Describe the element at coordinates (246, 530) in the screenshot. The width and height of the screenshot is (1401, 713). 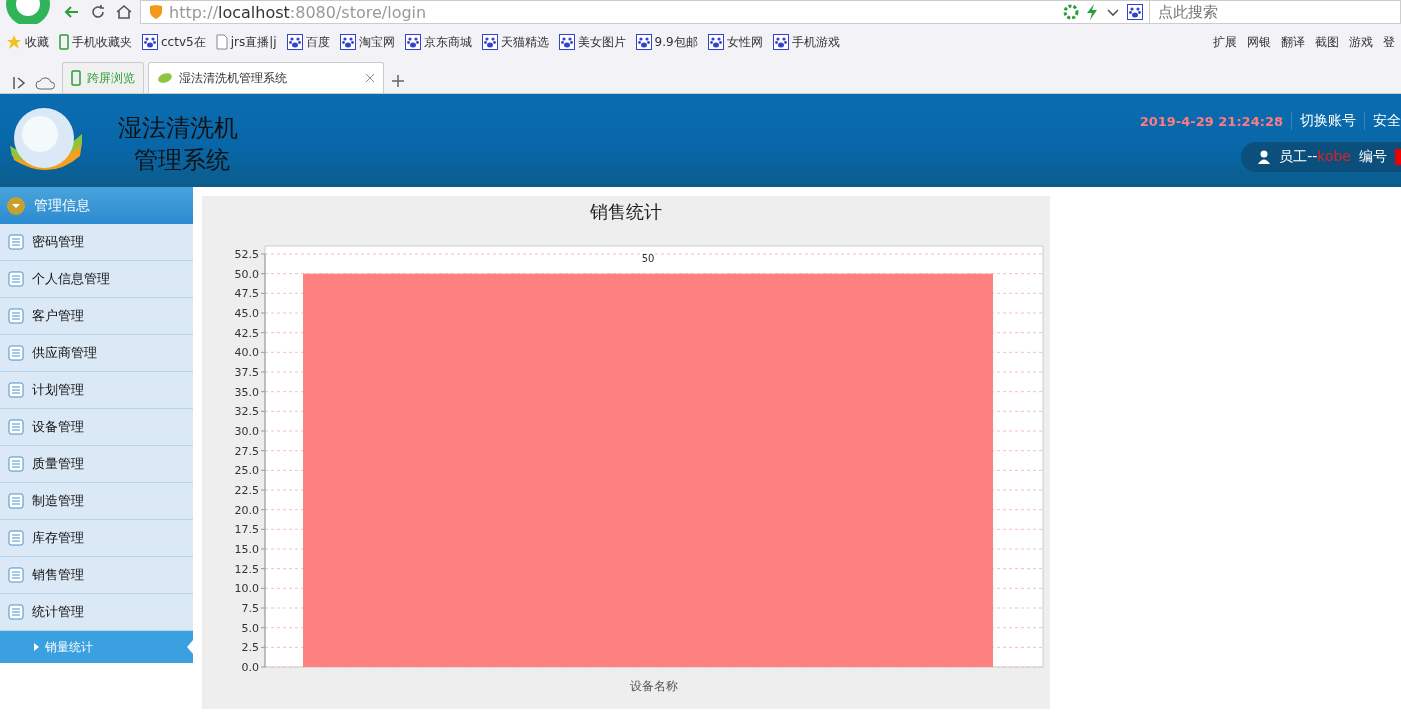
I see `y-tick-label: 17.5` at that location.